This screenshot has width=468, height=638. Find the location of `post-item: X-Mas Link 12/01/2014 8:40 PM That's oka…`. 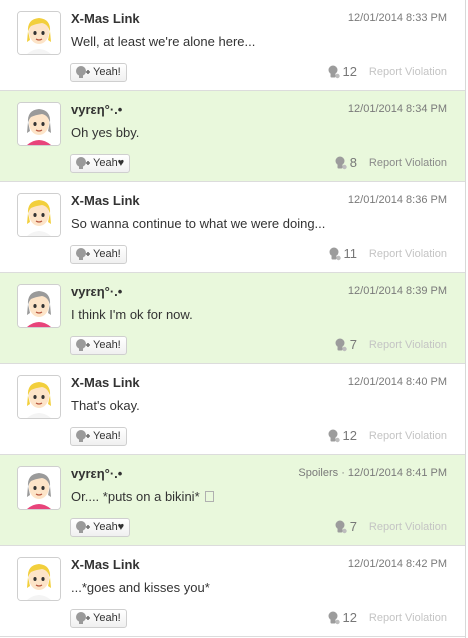

post-item: X-Mas Link 12/01/2014 8:40 PM That's oka… is located at coordinates (232, 409).